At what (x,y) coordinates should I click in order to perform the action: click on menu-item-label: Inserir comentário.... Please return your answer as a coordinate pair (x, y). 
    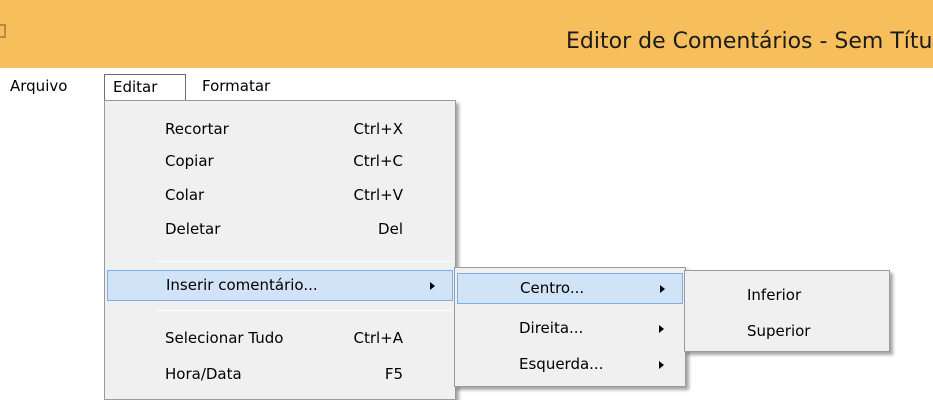
    Looking at the image, I should click on (242, 285).